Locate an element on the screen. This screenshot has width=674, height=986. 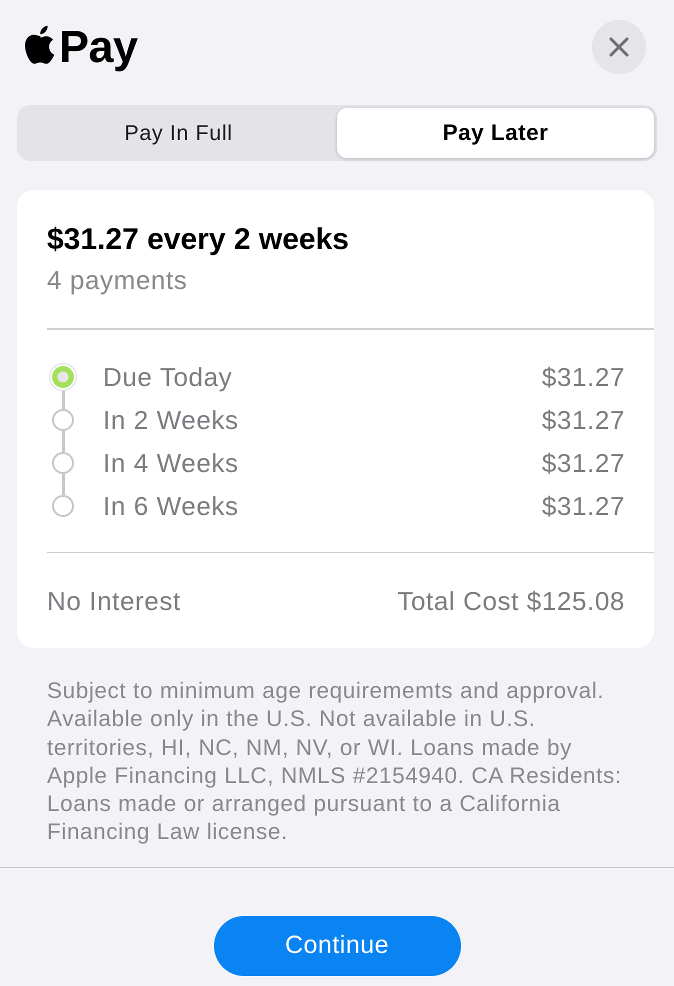
close-icon is located at coordinates (619, 47).